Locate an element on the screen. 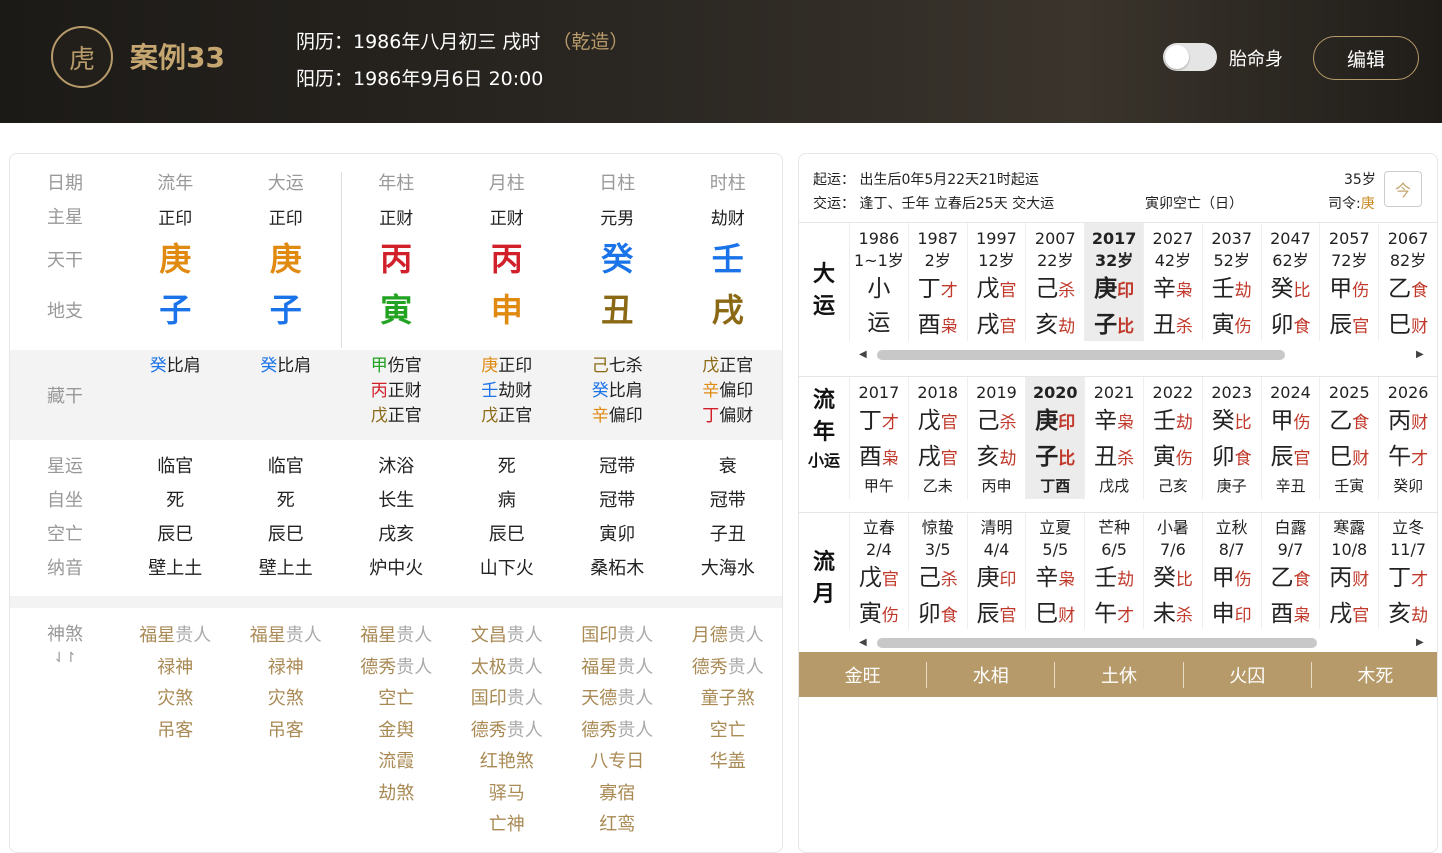 The width and height of the screenshot is (1442, 853). dayun-column: 1997 12岁 戊官 戌官 is located at coordinates (996, 282).